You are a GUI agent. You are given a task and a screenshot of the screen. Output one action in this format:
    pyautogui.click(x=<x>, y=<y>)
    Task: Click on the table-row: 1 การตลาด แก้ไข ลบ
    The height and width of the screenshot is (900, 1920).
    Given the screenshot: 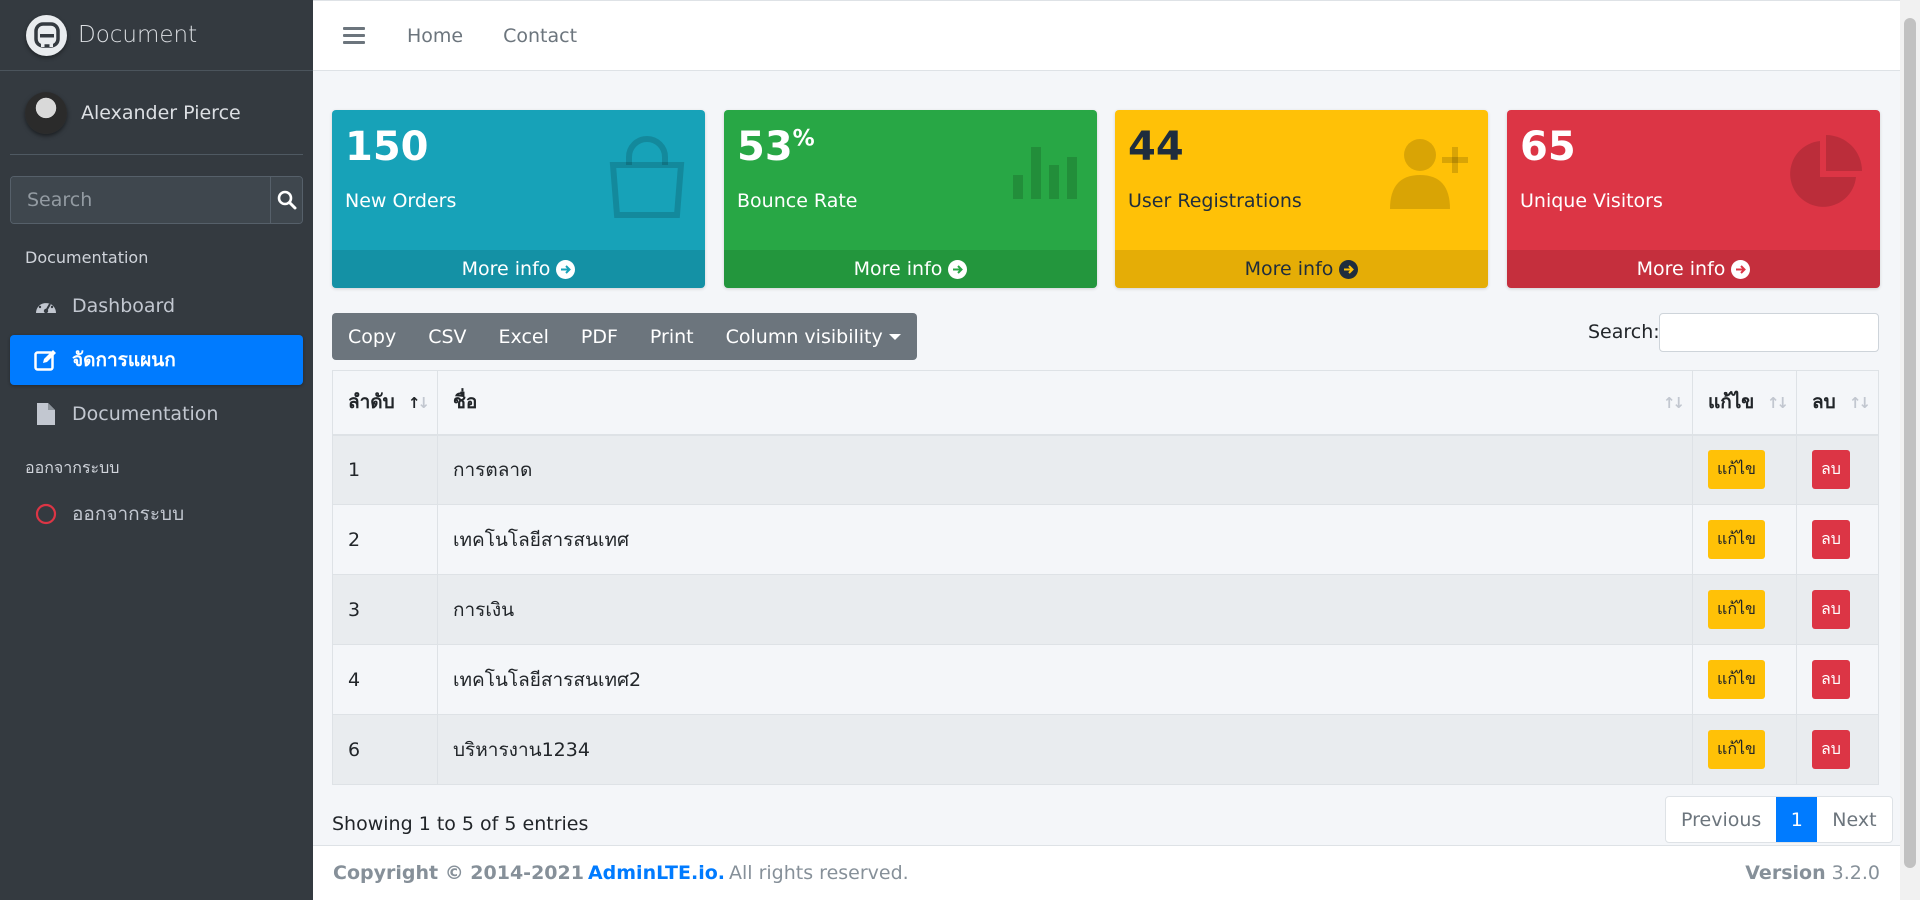 What is the action you would take?
    pyautogui.click(x=1105, y=469)
    